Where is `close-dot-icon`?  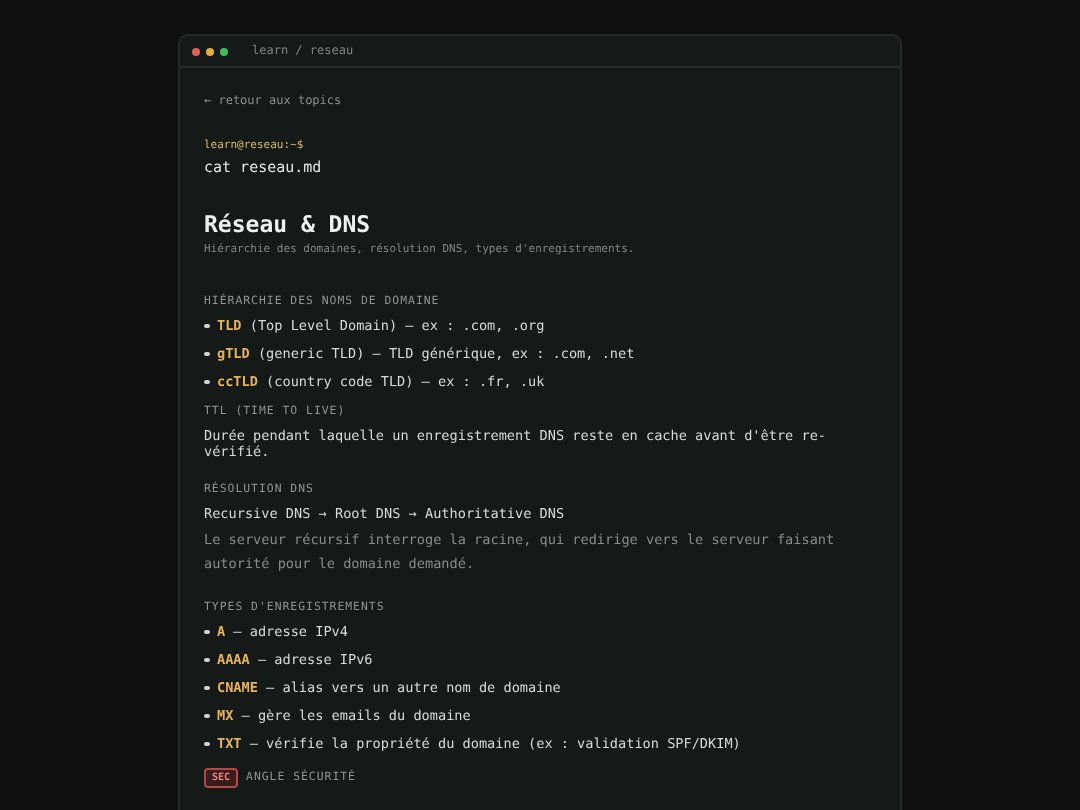 close-dot-icon is located at coordinates (196, 51).